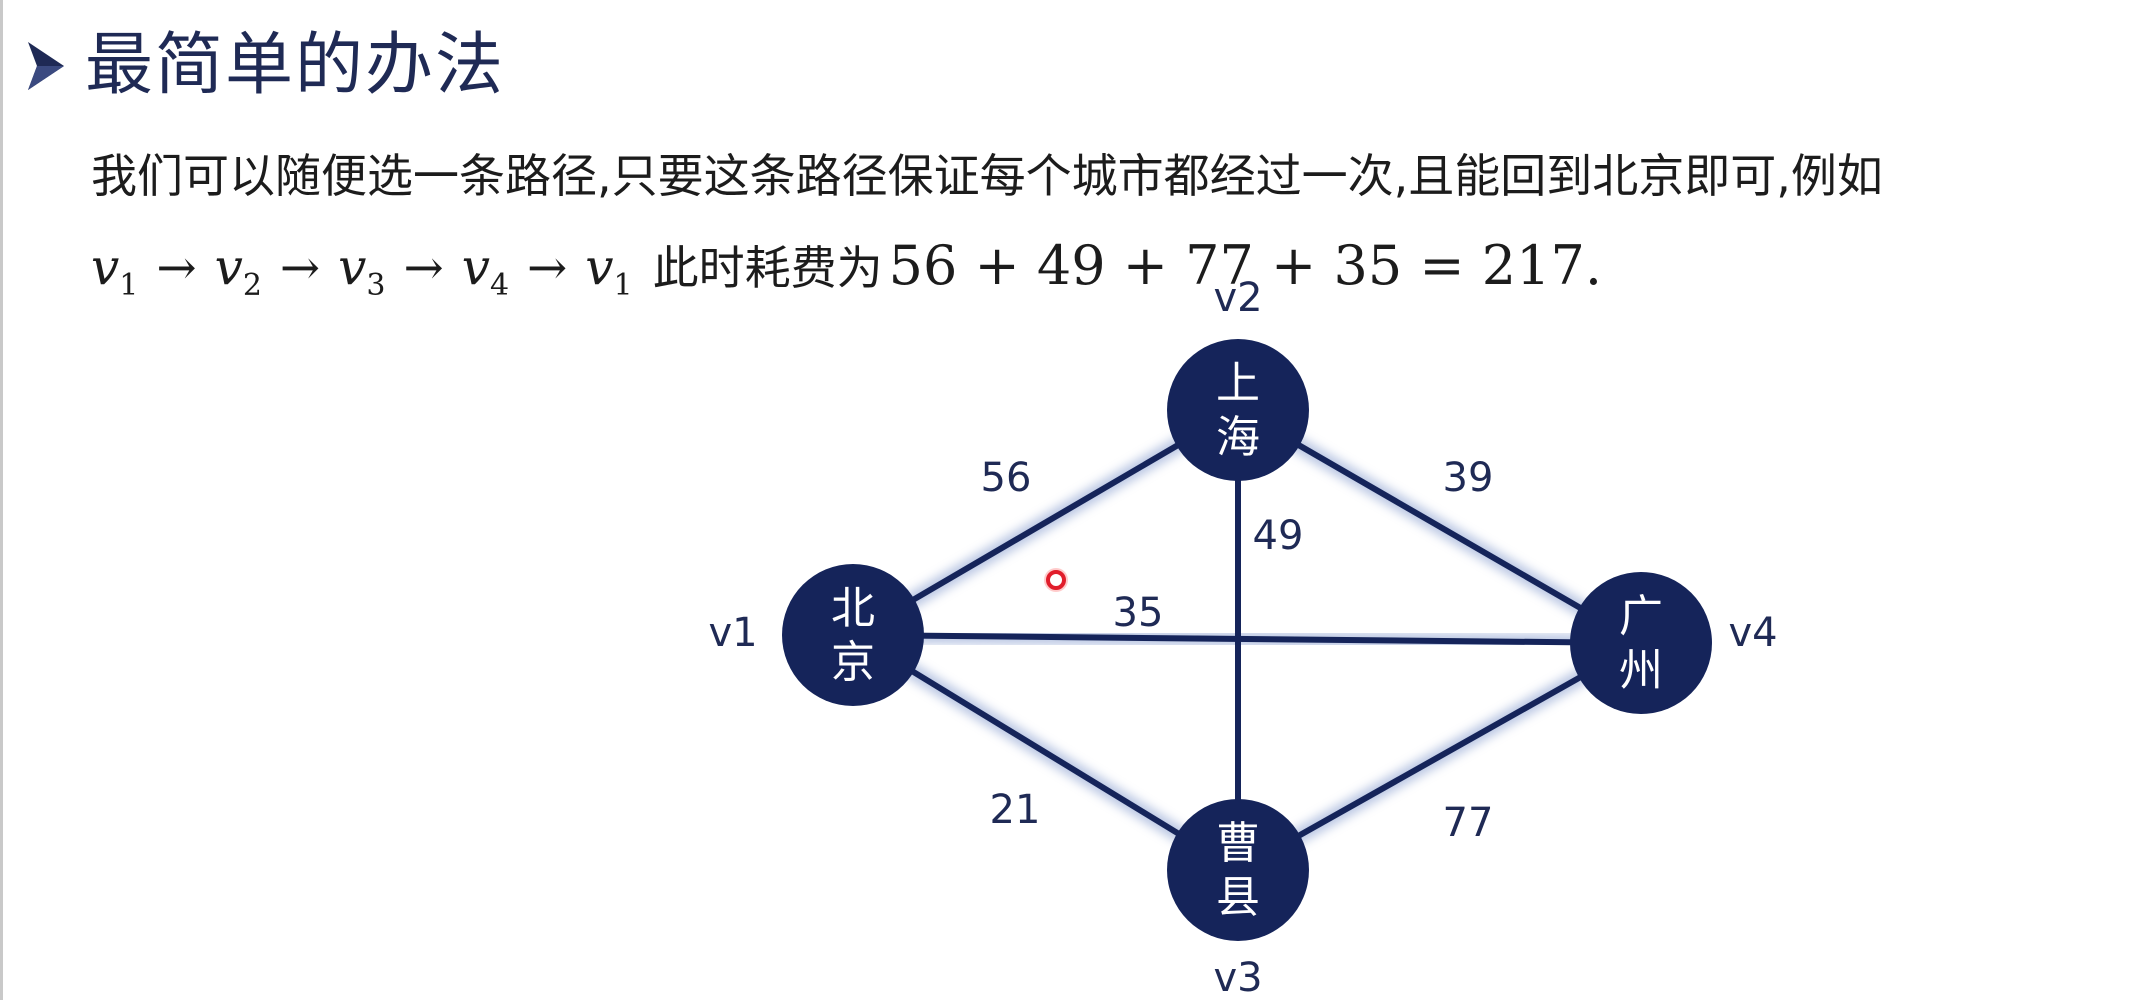 This screenshot has height=1000, width=2137. I want to click on edge-weight-v1-v2: 56, so click(1006, 478).